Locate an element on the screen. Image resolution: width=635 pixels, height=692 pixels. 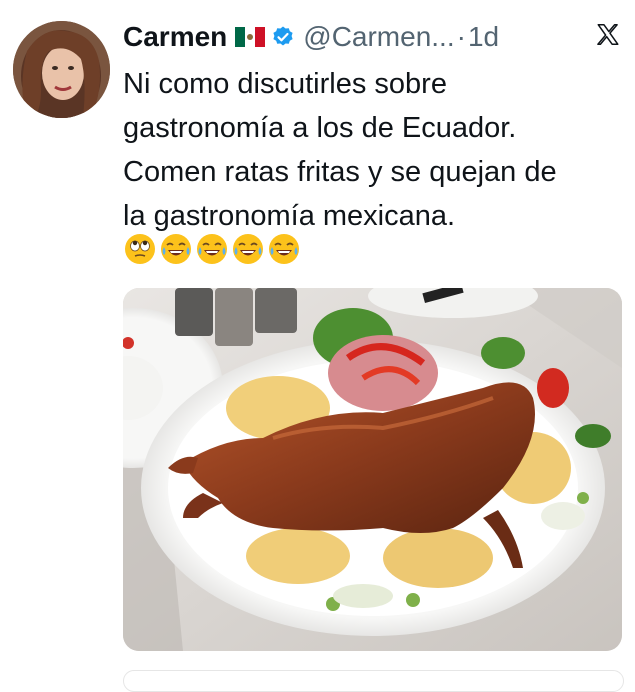
next-card-edge is located at coordinates (373, 681).